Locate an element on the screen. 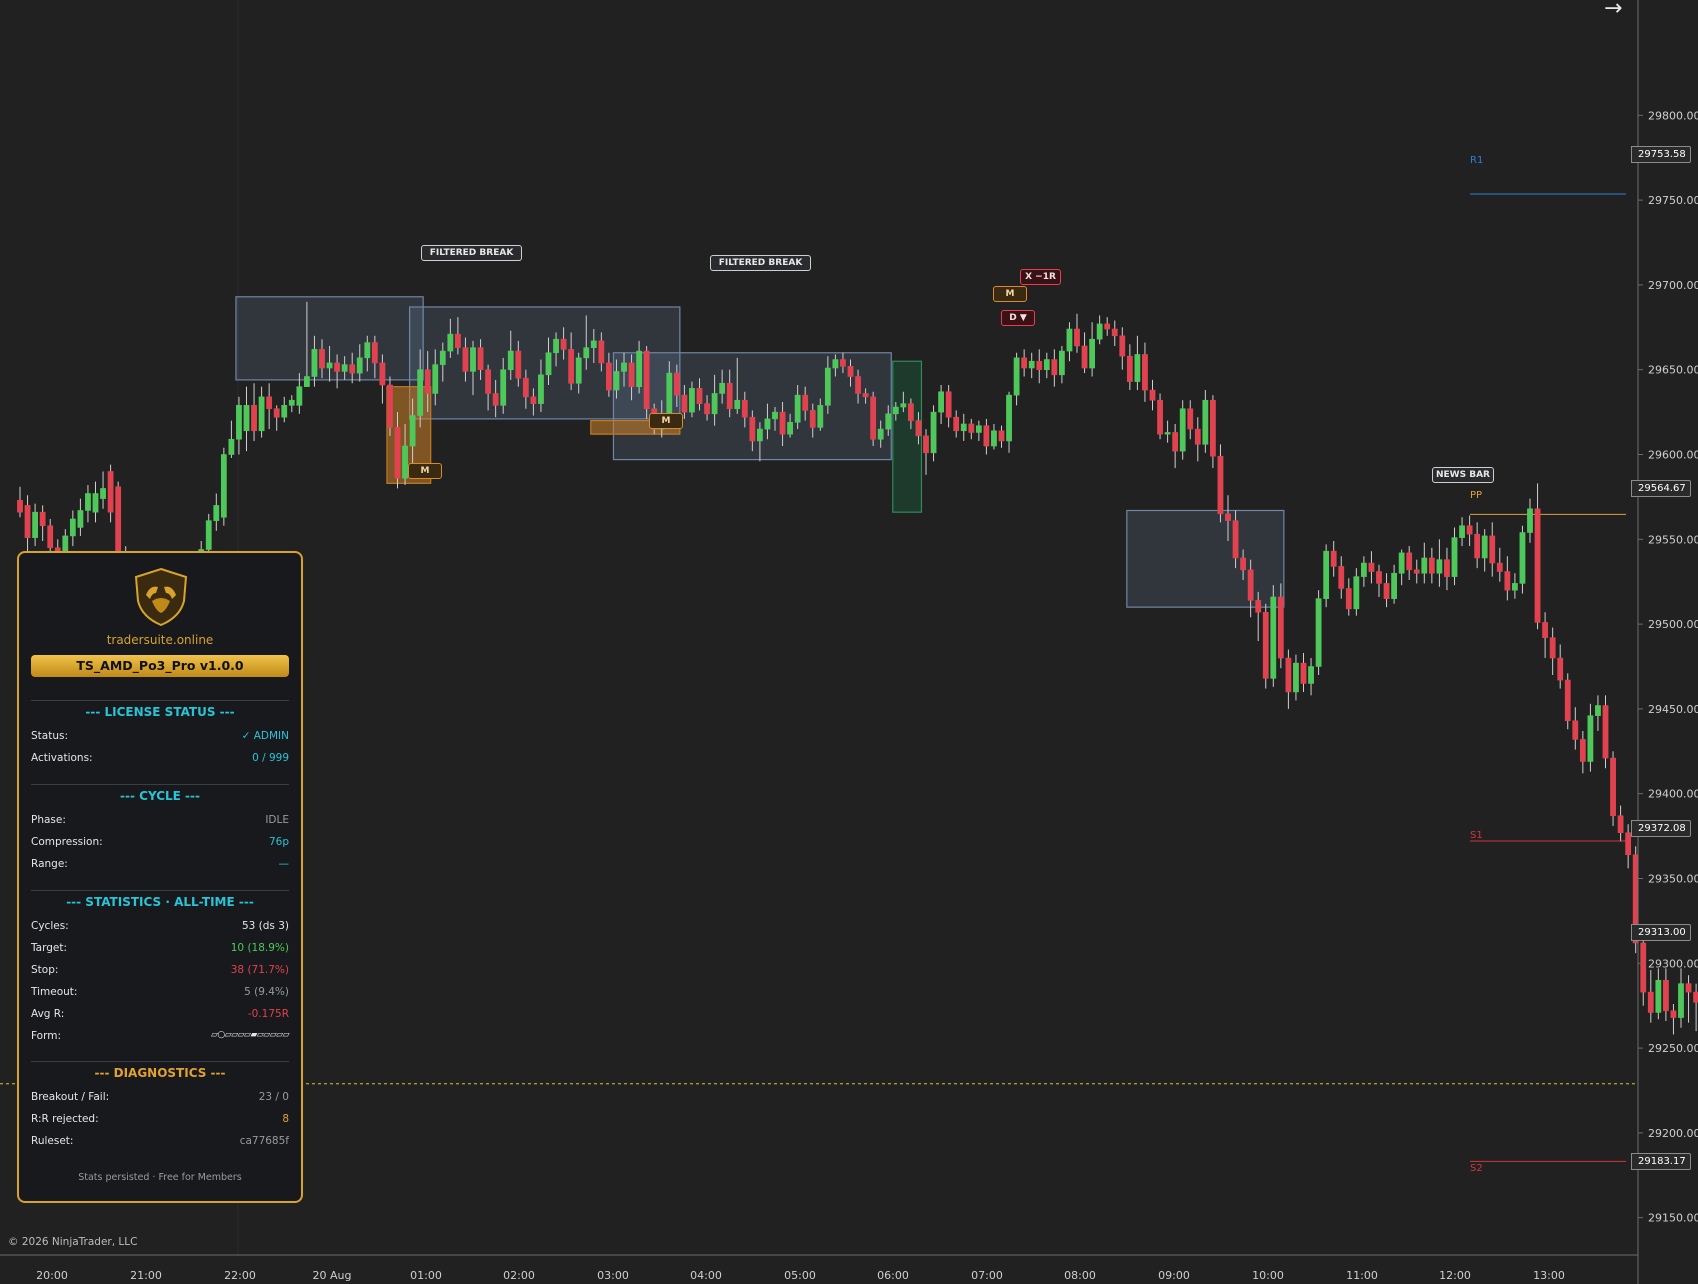  stop-label: Stop: is located at coordinates (45, 970).